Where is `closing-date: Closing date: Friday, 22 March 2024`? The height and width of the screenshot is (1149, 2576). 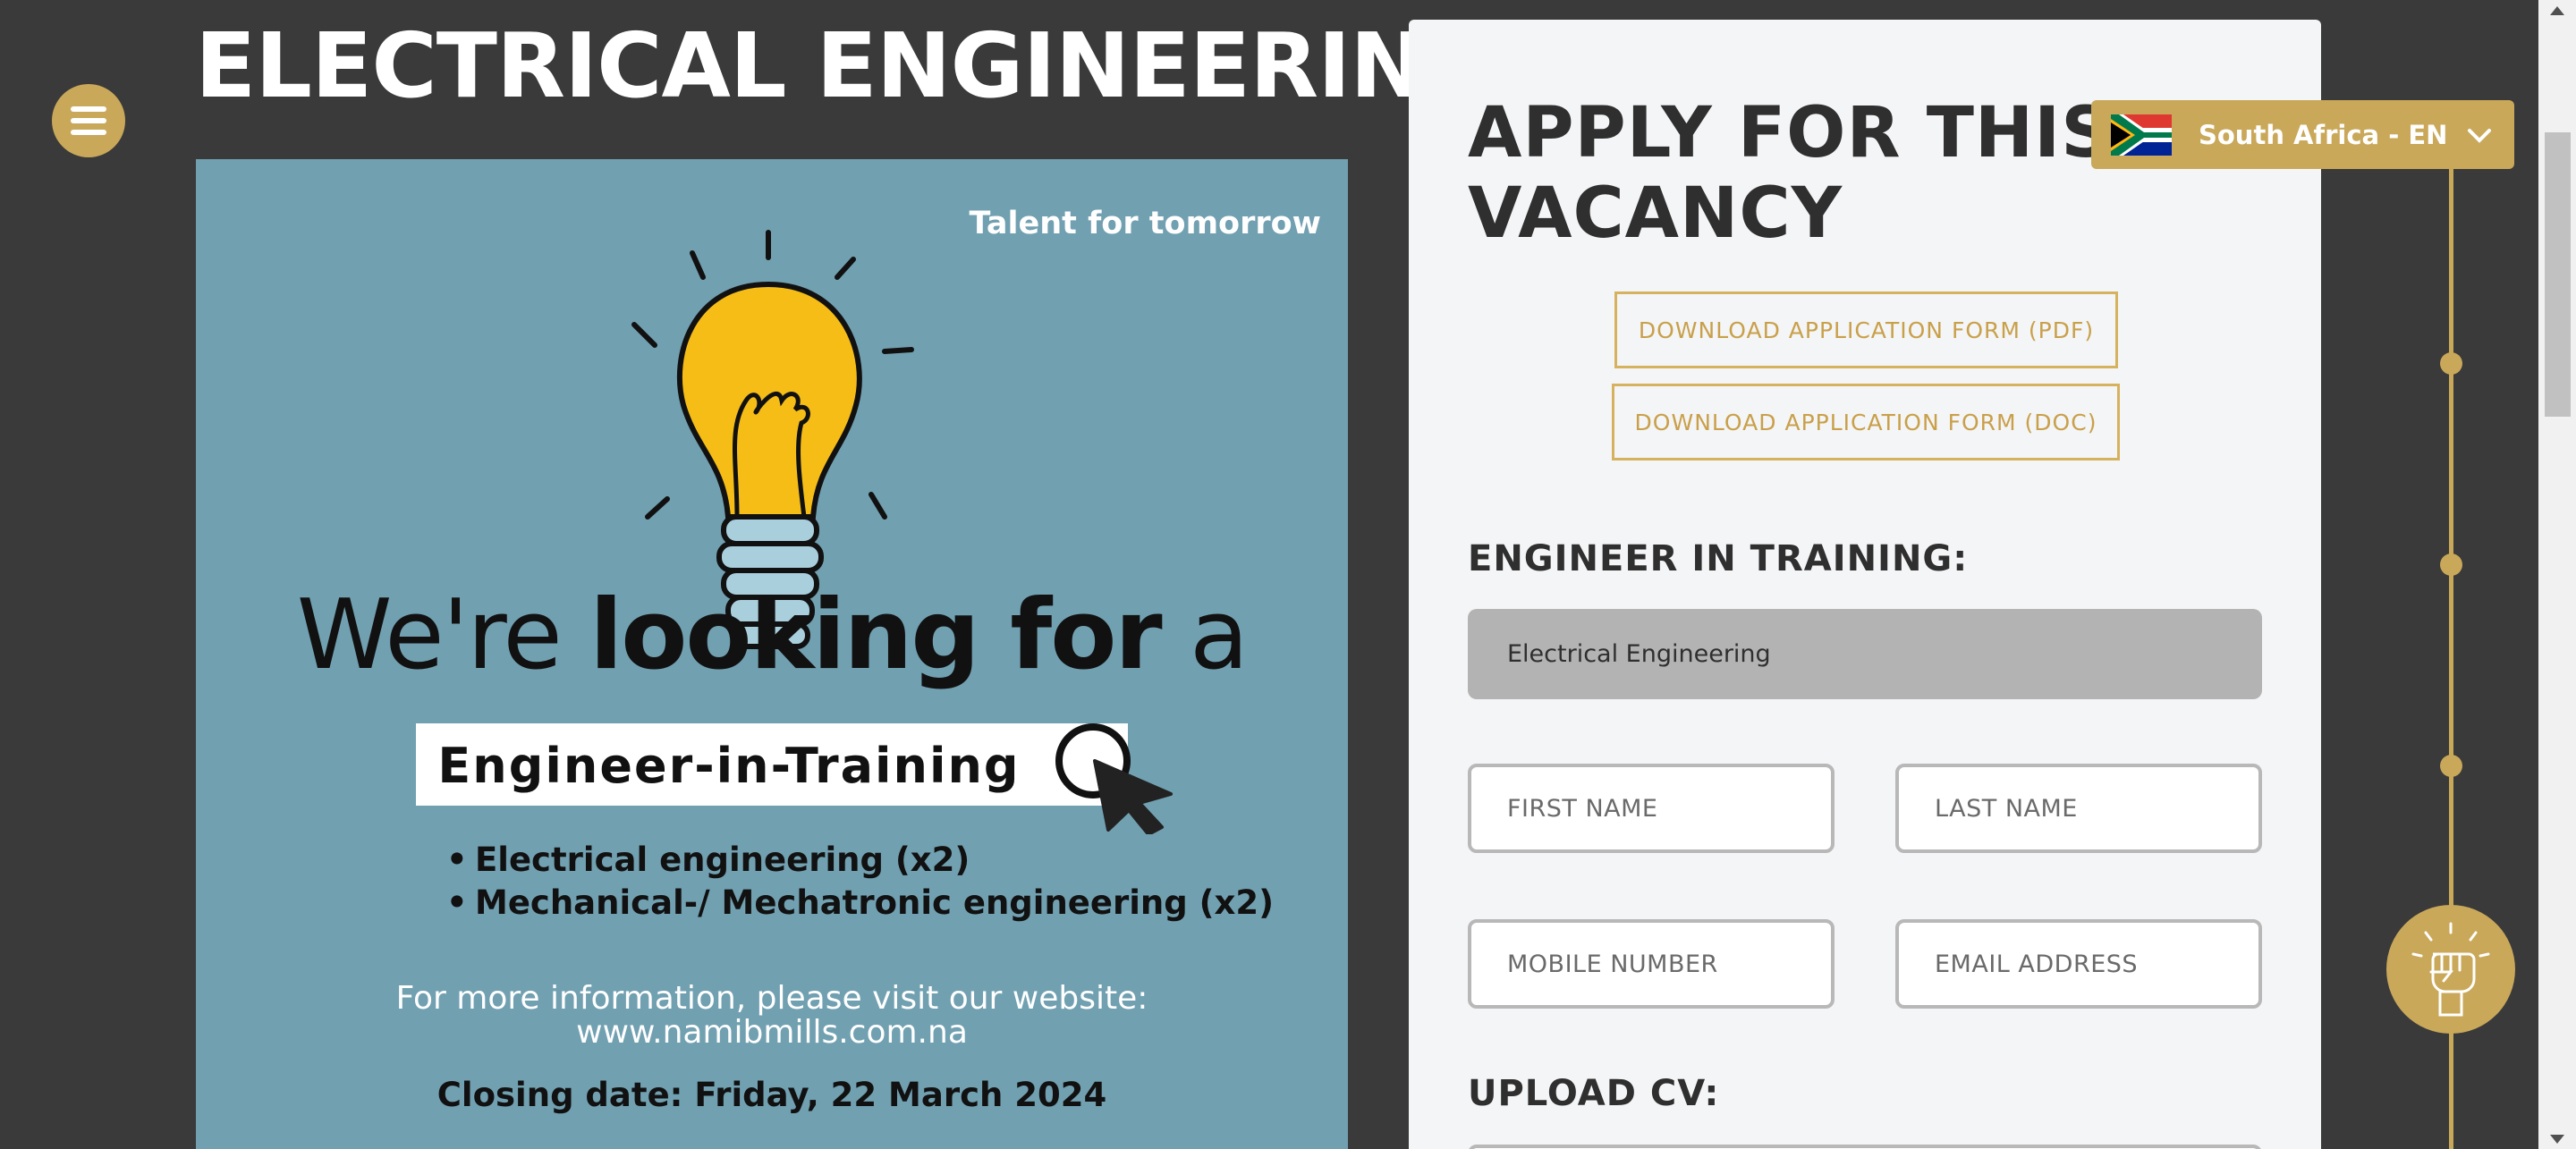 closing-date: Closing date: Friday, 22 March 2024 is located at coordinates (771, 1095).